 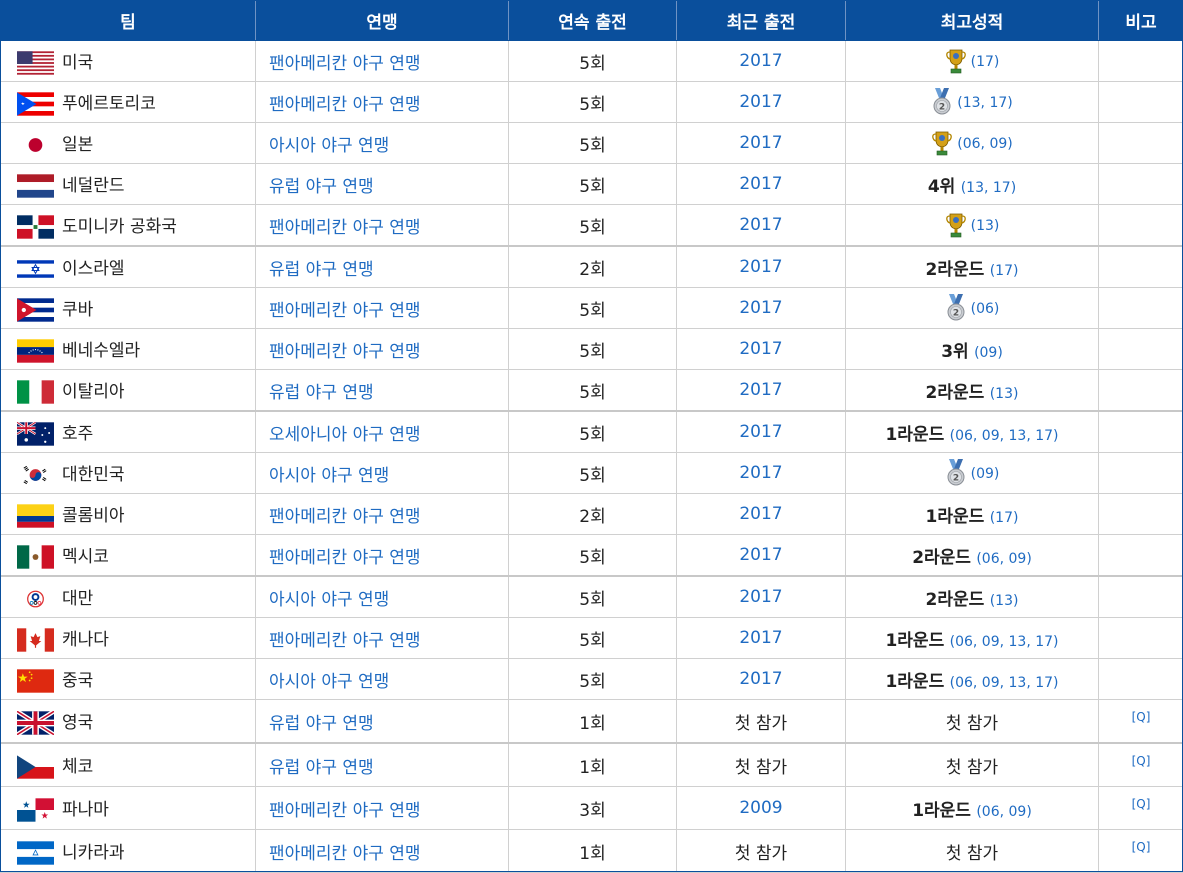 I want to click on best-result: 1라운드, so click(x=914, y=435).